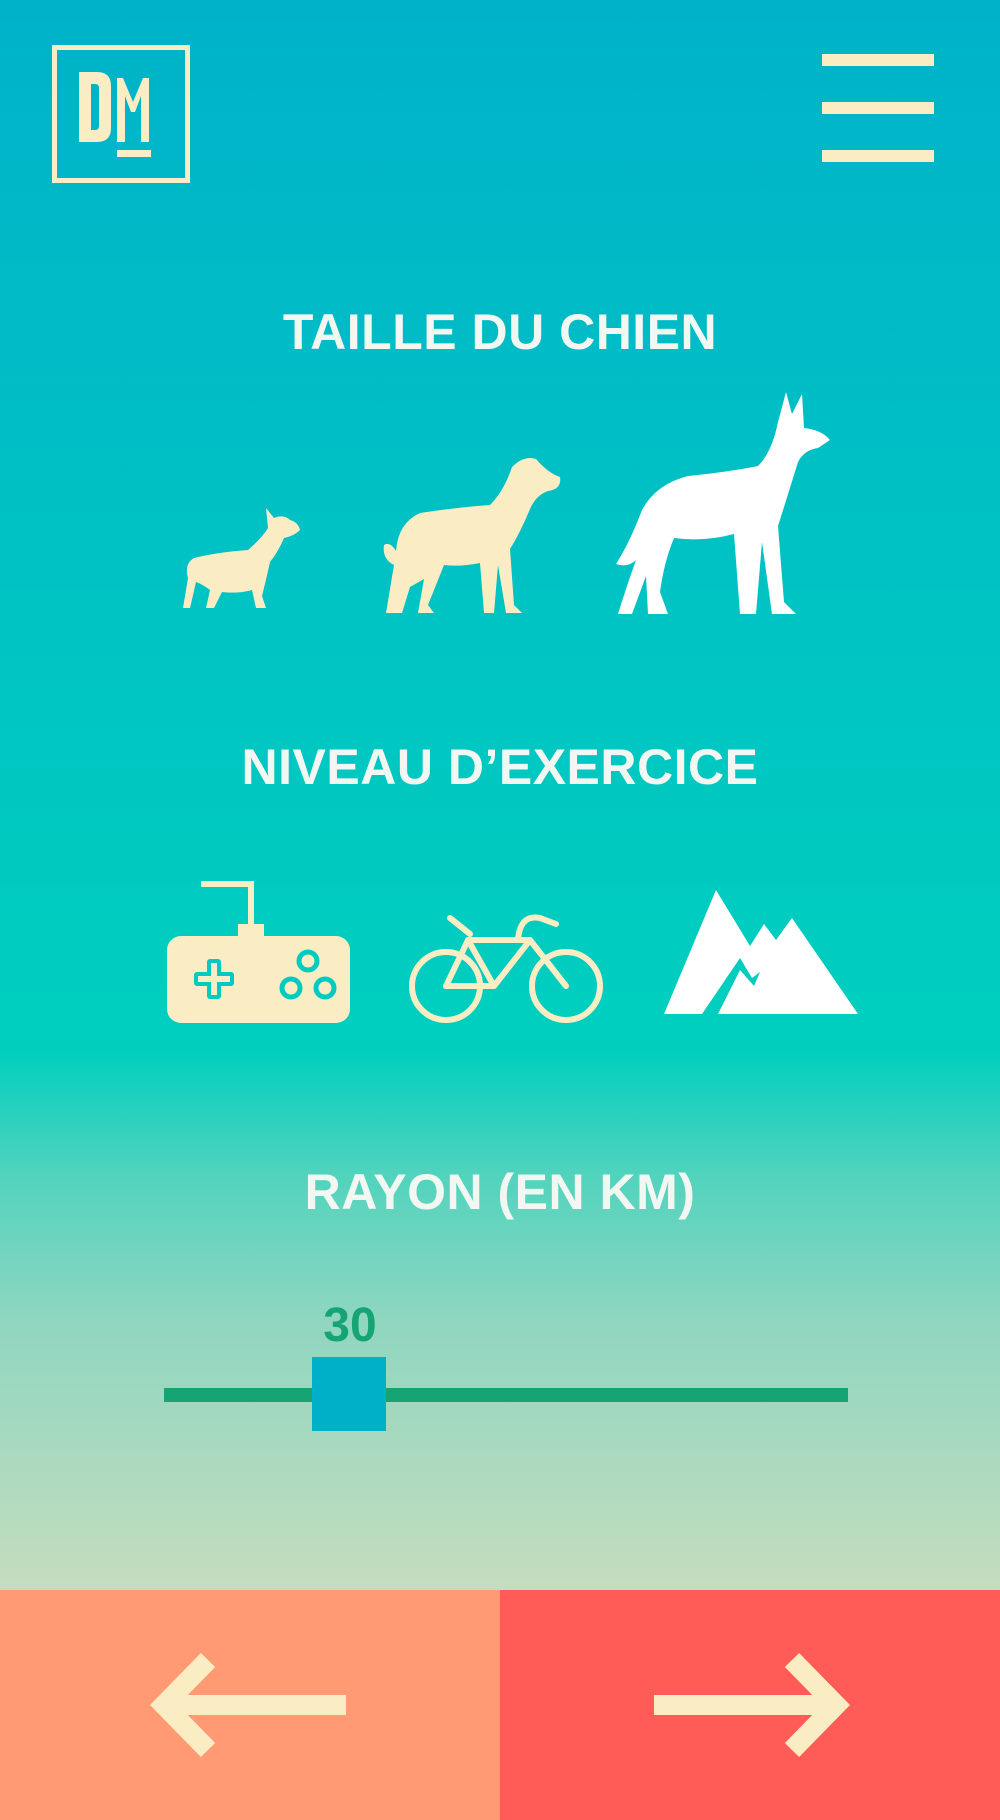  What do you see at coordinates (508, 968) in the screenshot?
I see `bicycle-icon` at bounding box center [508, 968].